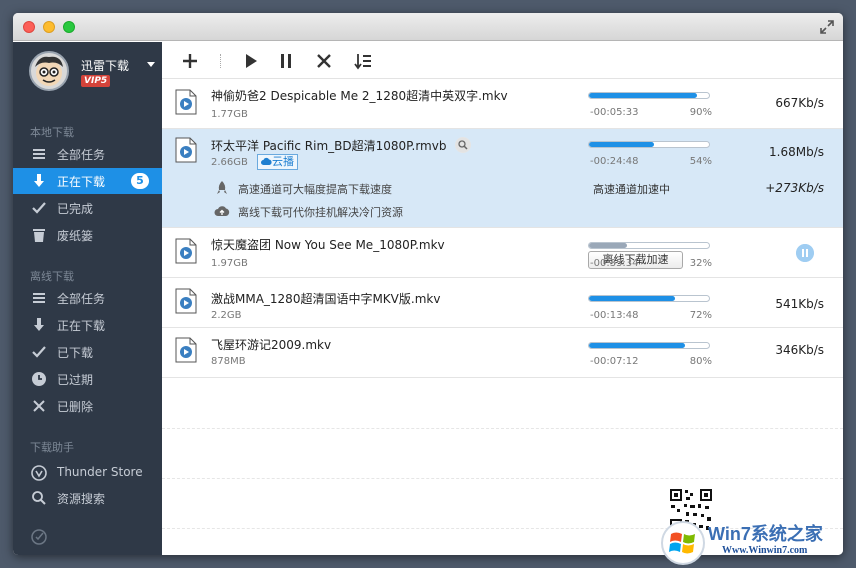 Image resolution: width=856 pixels, height=568 pixels. What do you see at coordinates (96, 81) in the screenshot?
I see `vip-badge: VIP5` at bounding box center [96, 81].